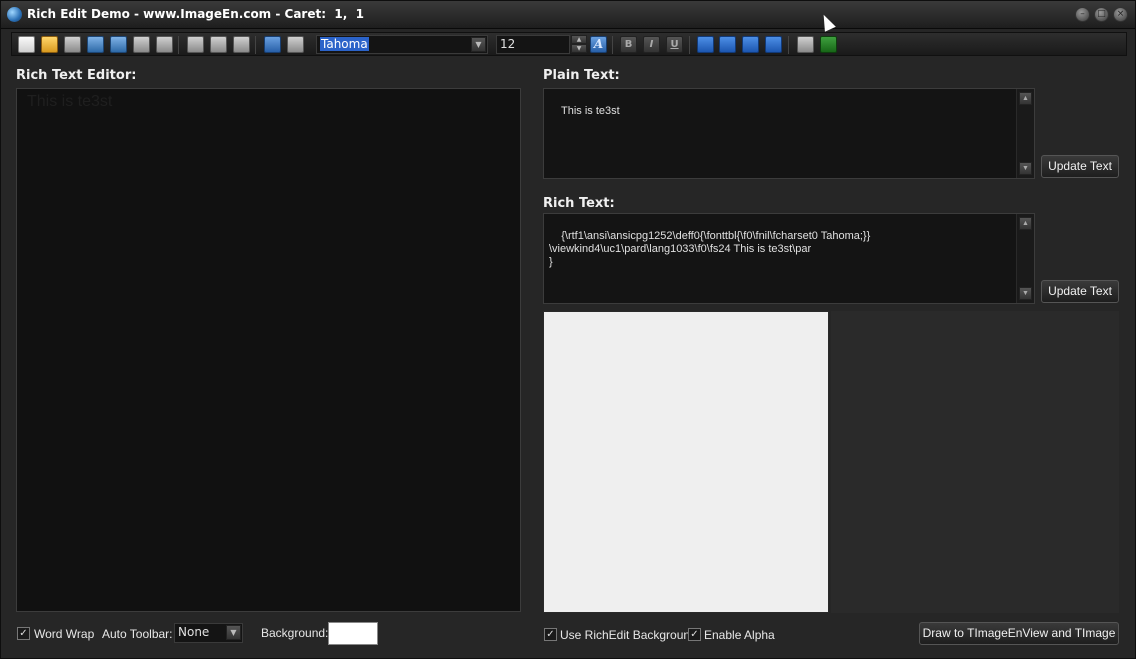  I want to click on font-size-value: 12, so click(508, 44).